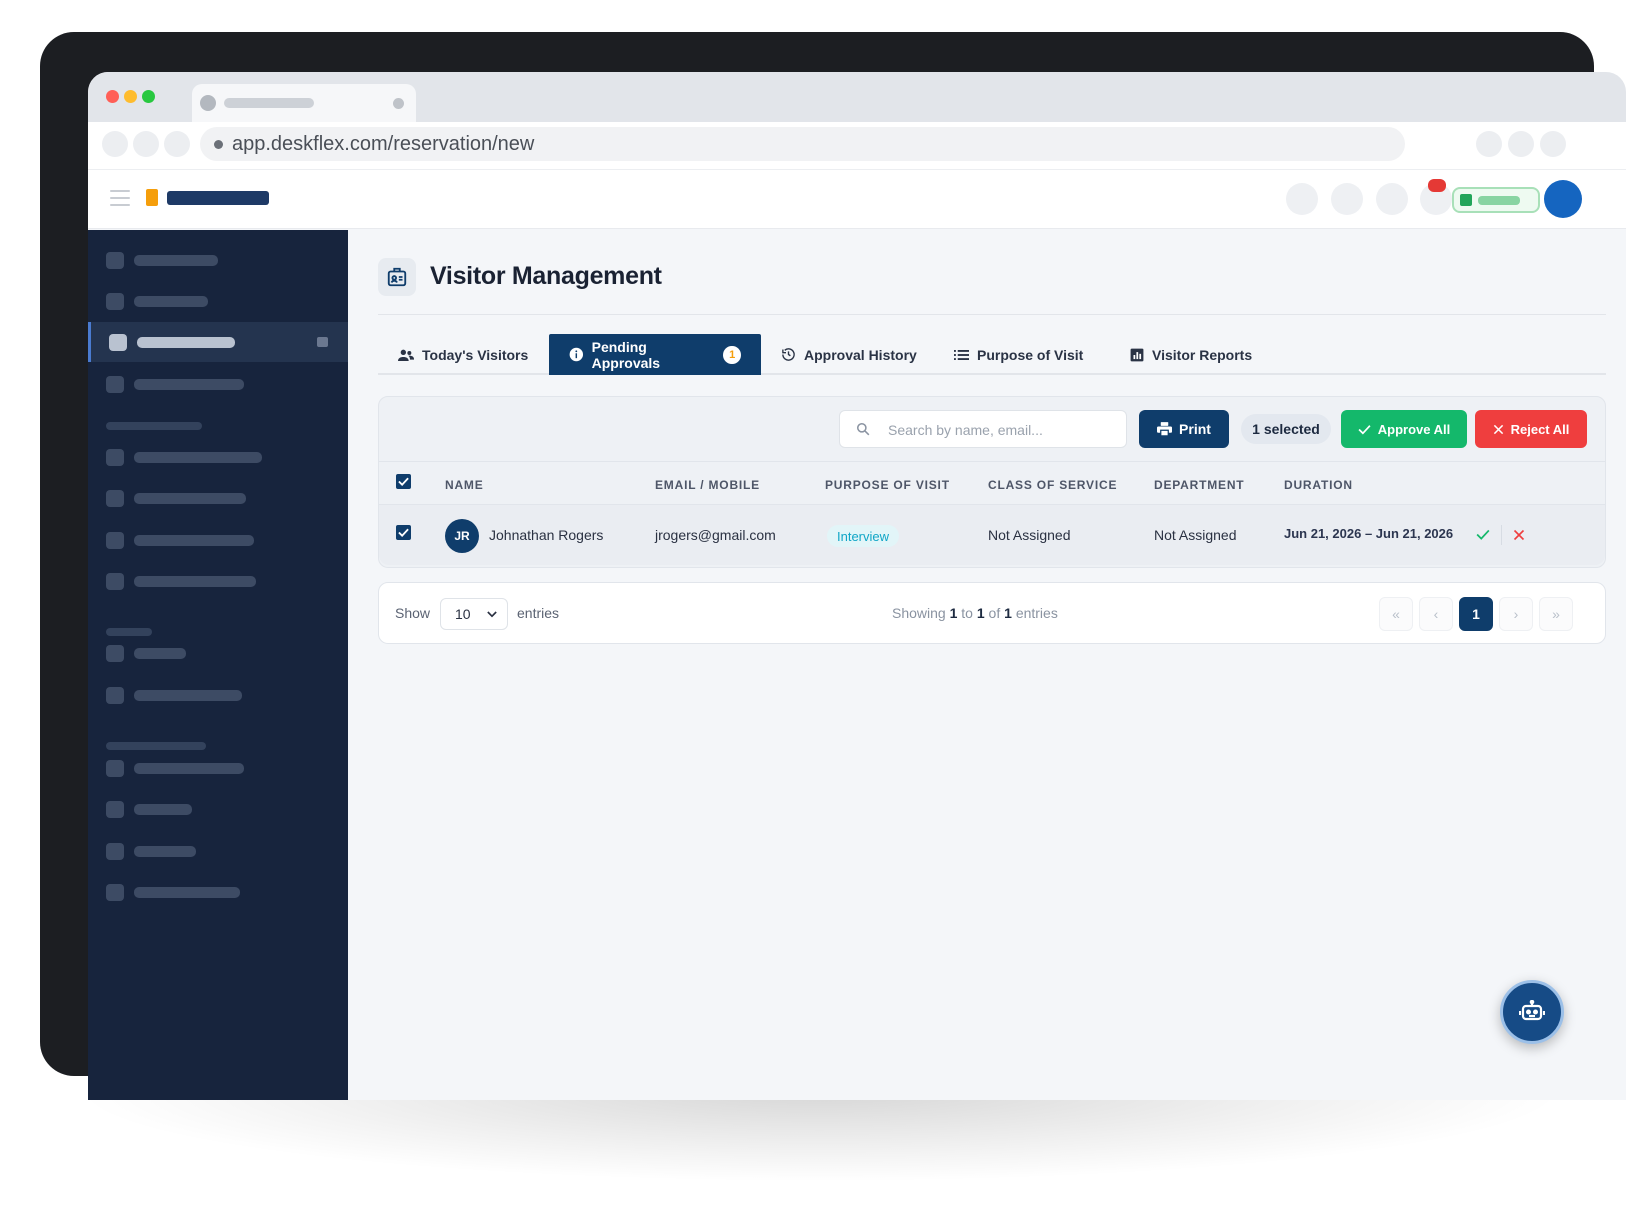  What do you see at coordinates (1540, 429) in the screenshot?
I see `reject-all-label: Reject All` at bounding box center [1540, 429].